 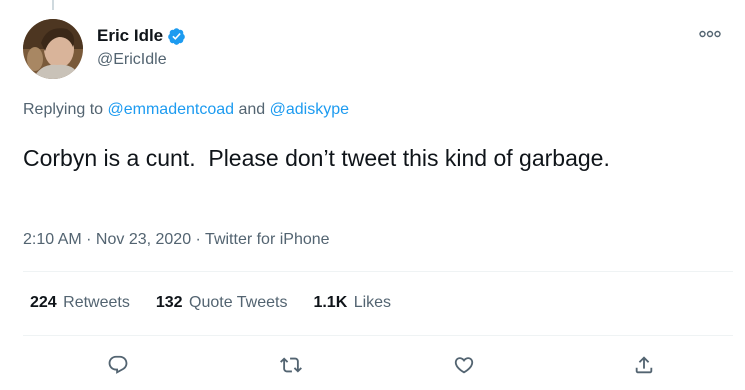 I want to click on author-handle: @EricIdle, so click(x=132, y=60).